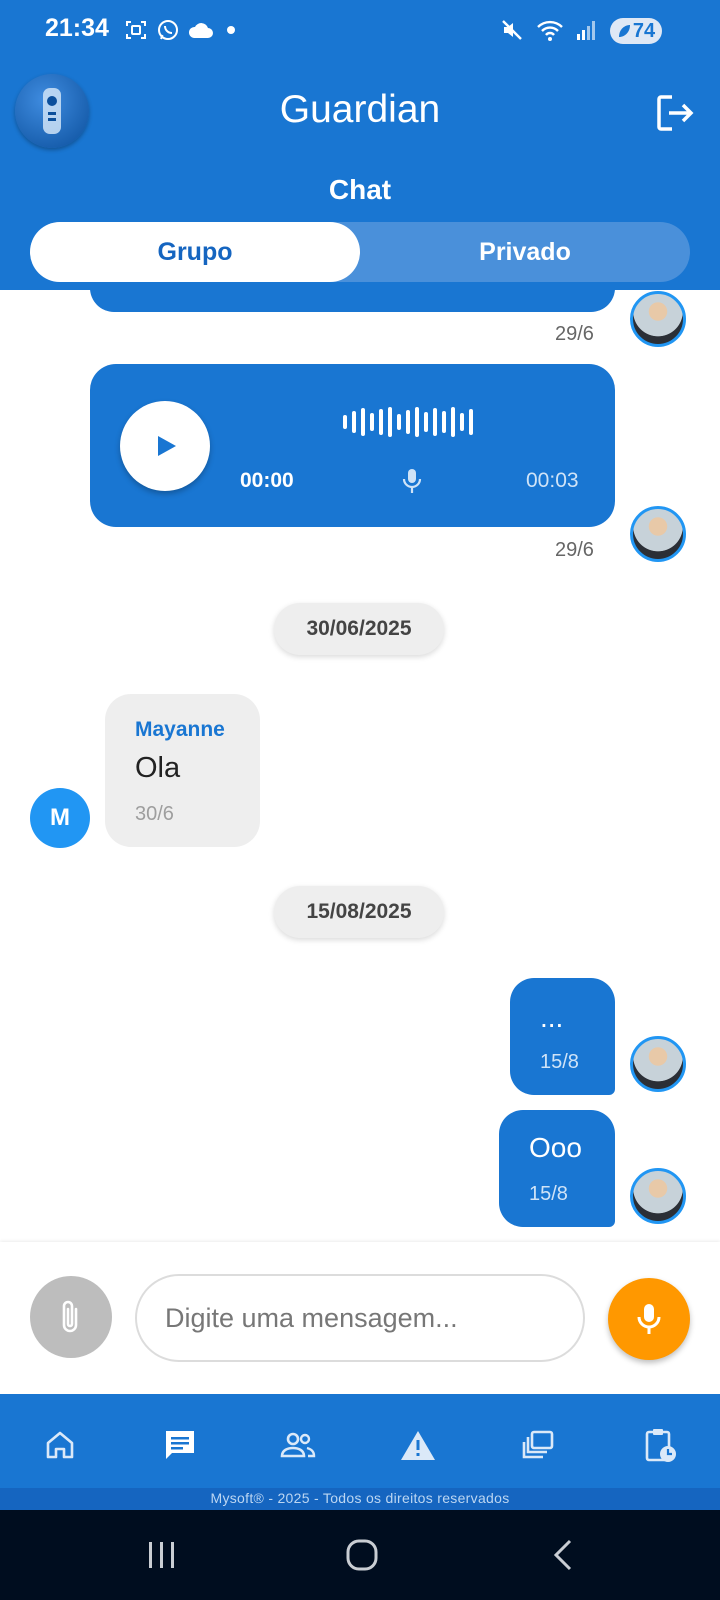 Image resolution: width=720 pixels, height=1600 pixels. I want to click on signal-icon, so click(586, 30).